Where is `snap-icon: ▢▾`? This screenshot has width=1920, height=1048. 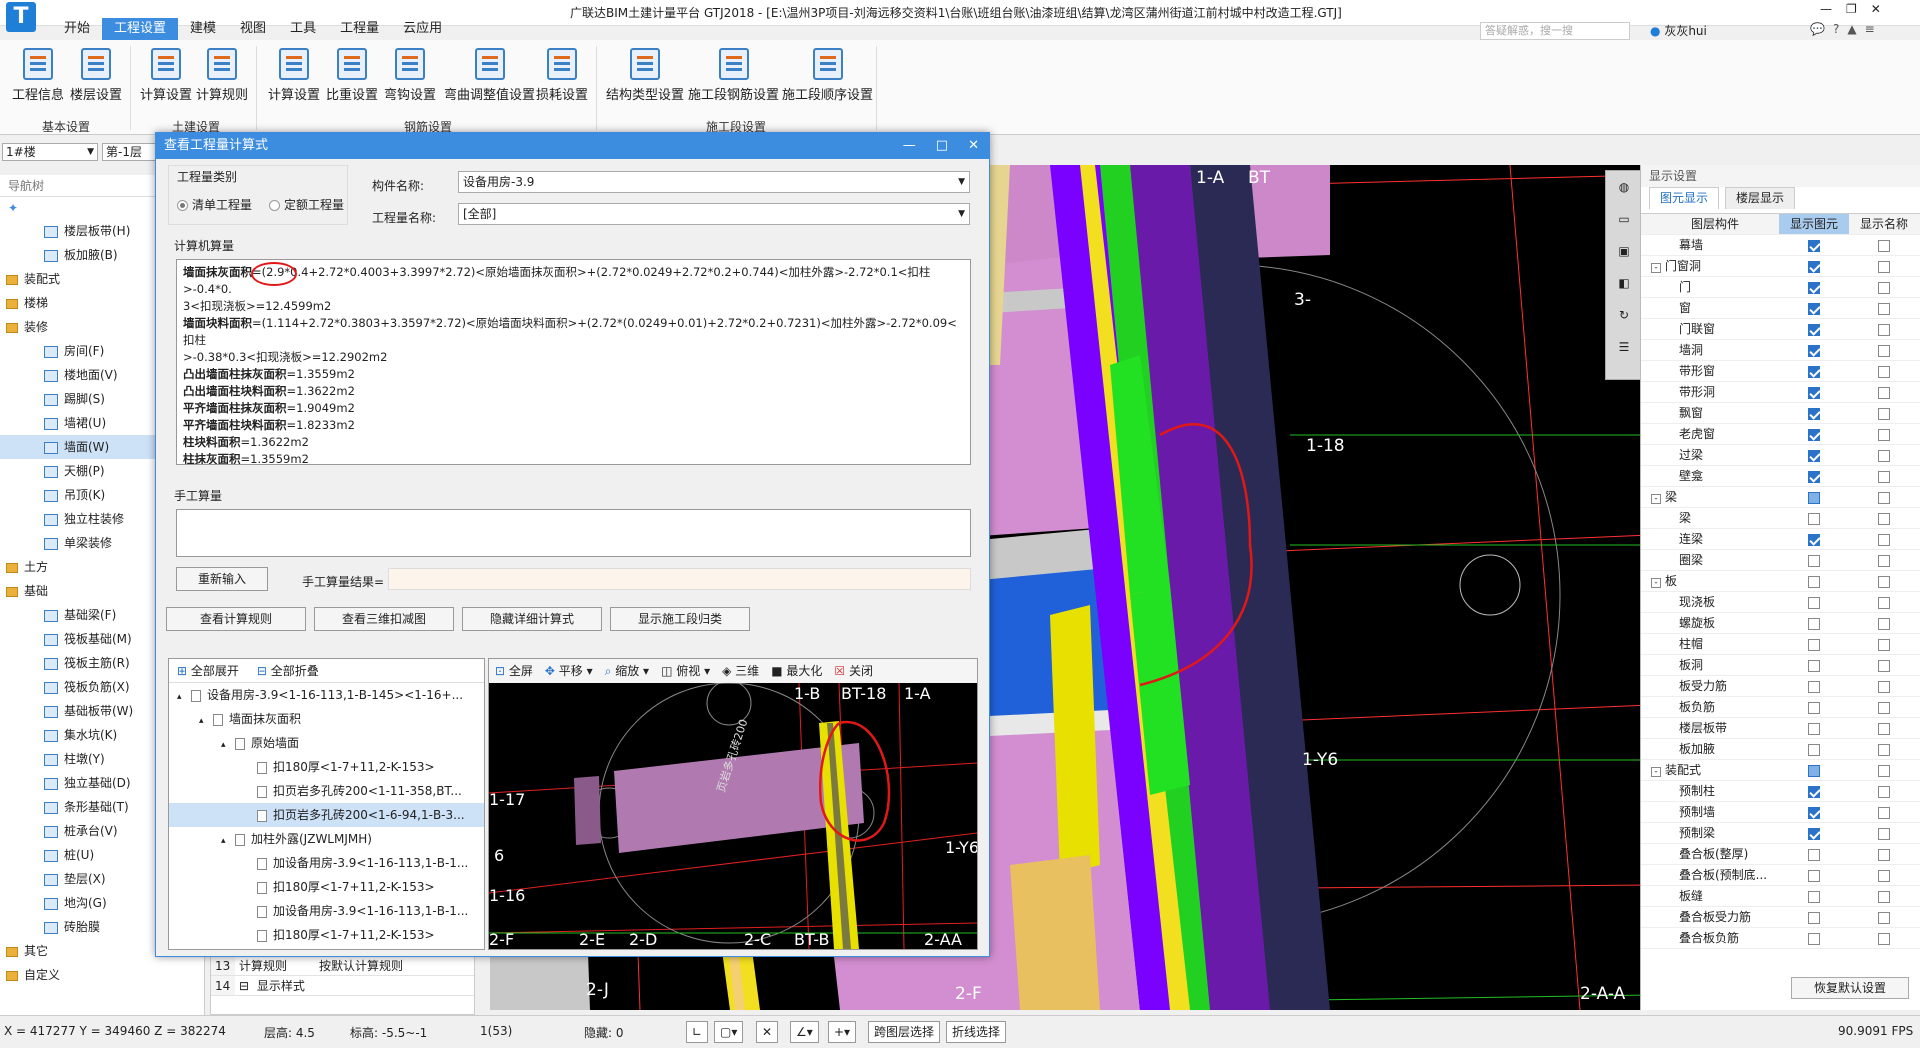
snap-icon: ▢▾ is located at coordinates (729, 1032).